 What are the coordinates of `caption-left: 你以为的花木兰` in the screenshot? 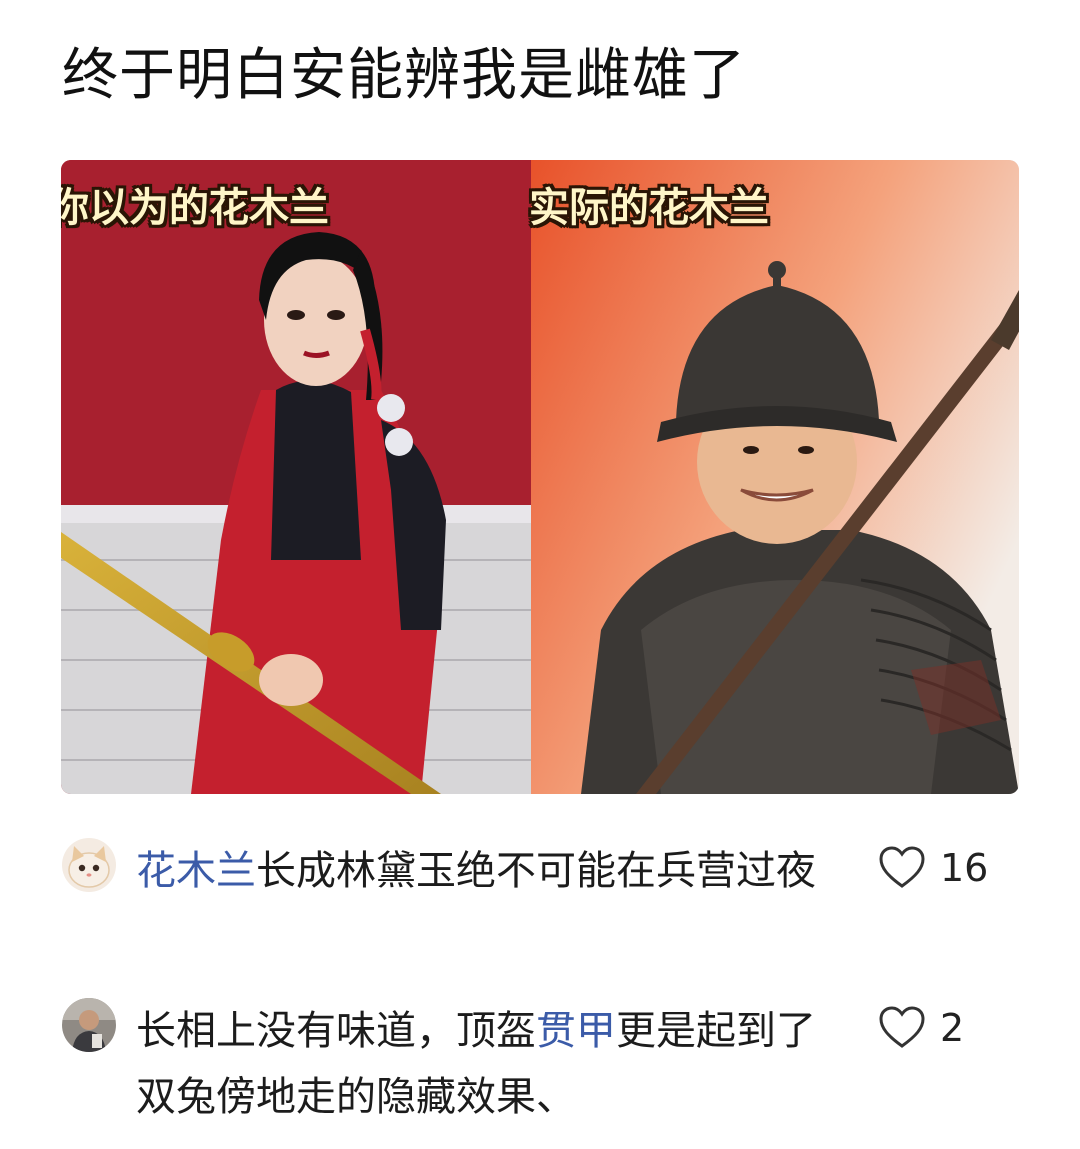 It's located at (195, 208).